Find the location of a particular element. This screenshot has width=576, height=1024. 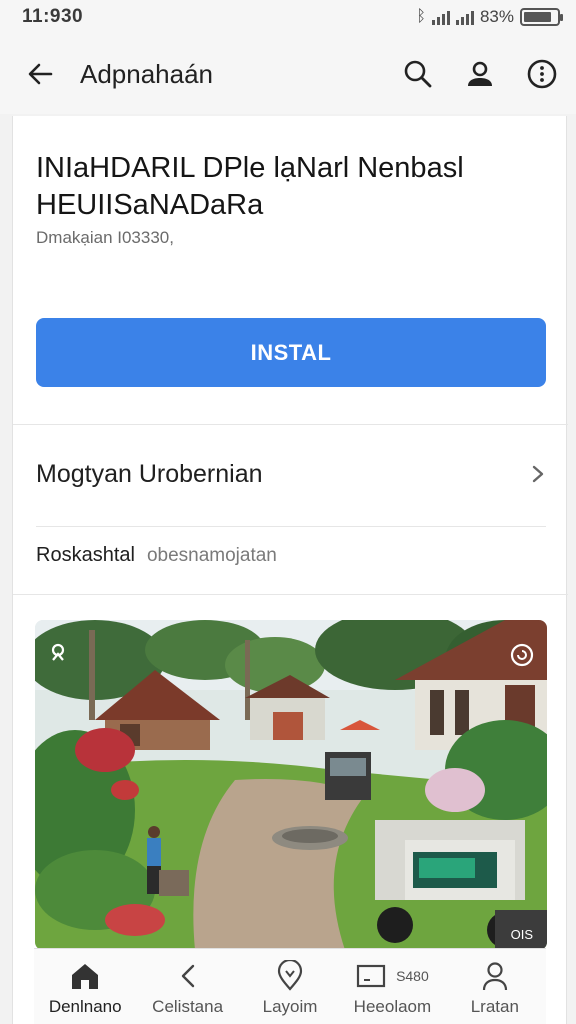

nav-item-location: Layoim is located at coordinates (290, 986).